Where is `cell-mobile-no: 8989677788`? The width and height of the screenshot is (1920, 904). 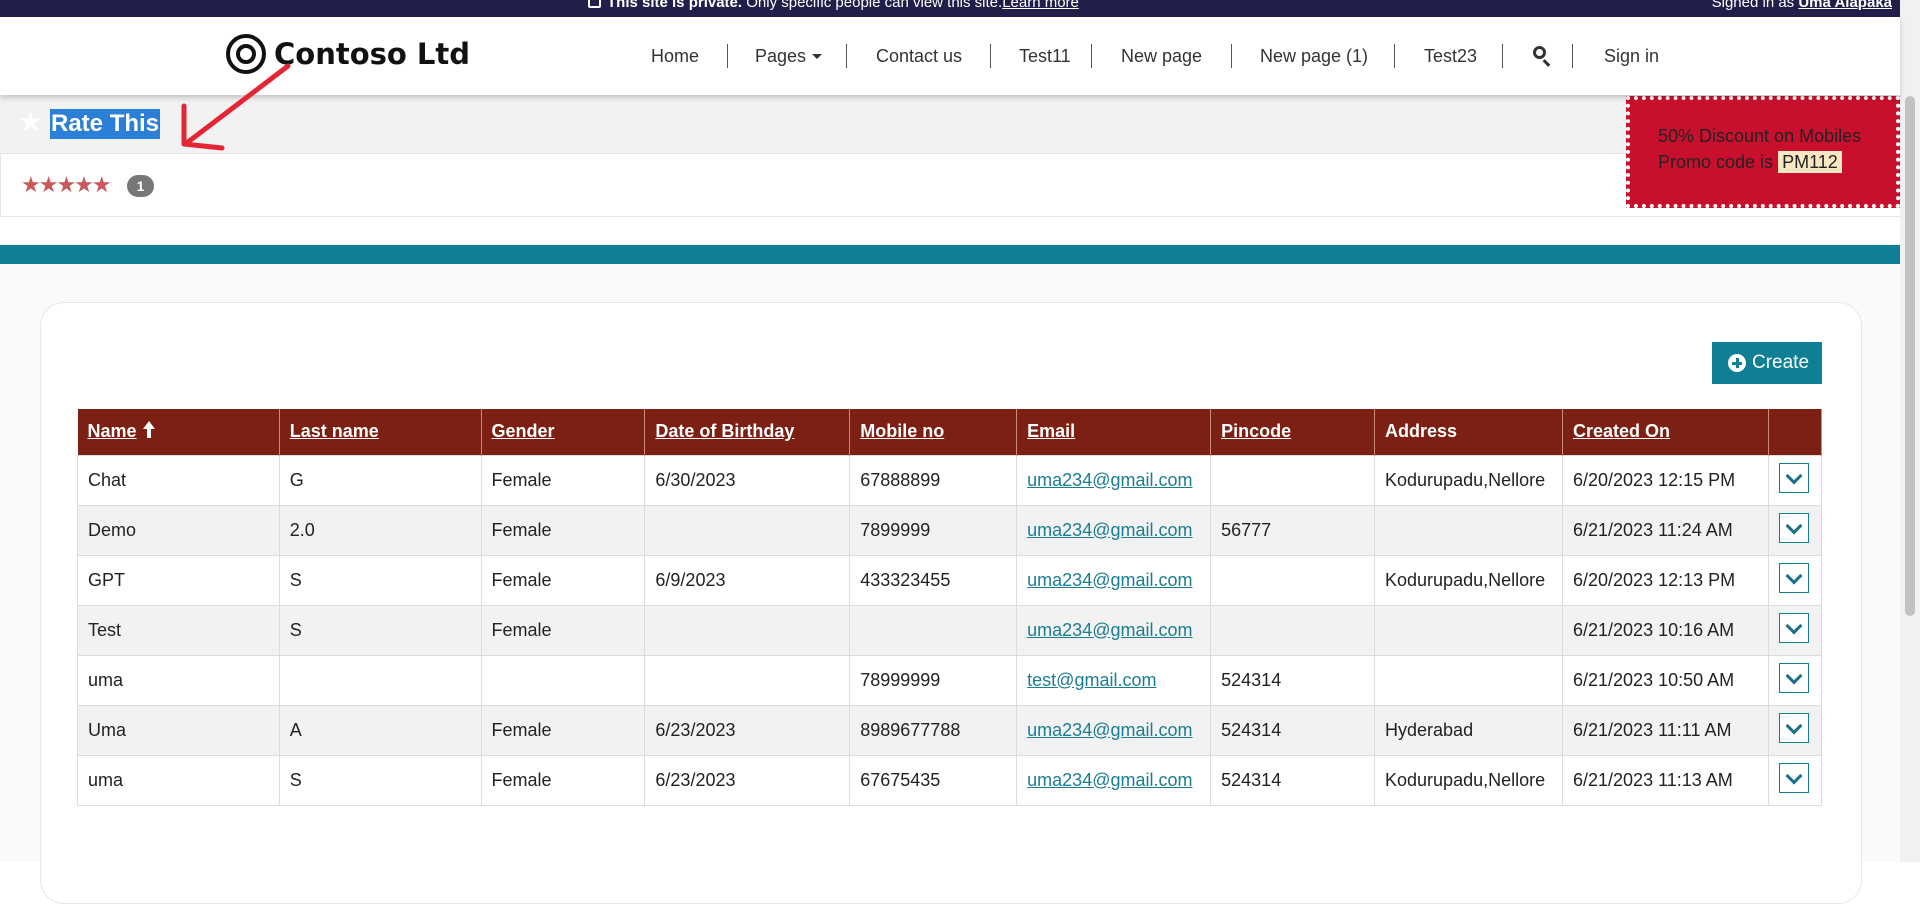
cell-mobile-no: 8989677788 is located at coordinates (933, 730).